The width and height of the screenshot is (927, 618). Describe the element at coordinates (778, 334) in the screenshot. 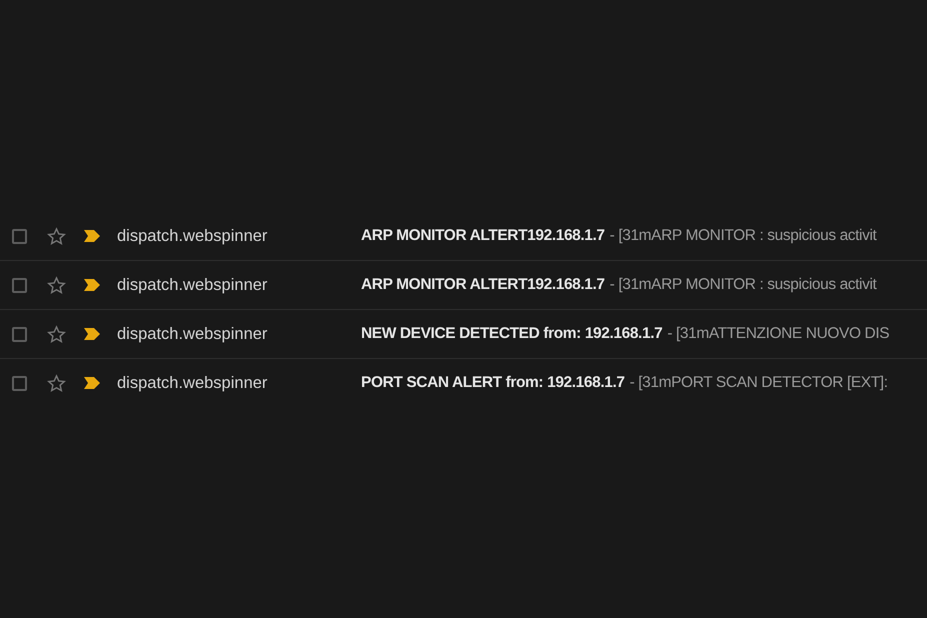

I see `message-snippet: - [31mATTENZIONE NUOVO DIS` at that location.